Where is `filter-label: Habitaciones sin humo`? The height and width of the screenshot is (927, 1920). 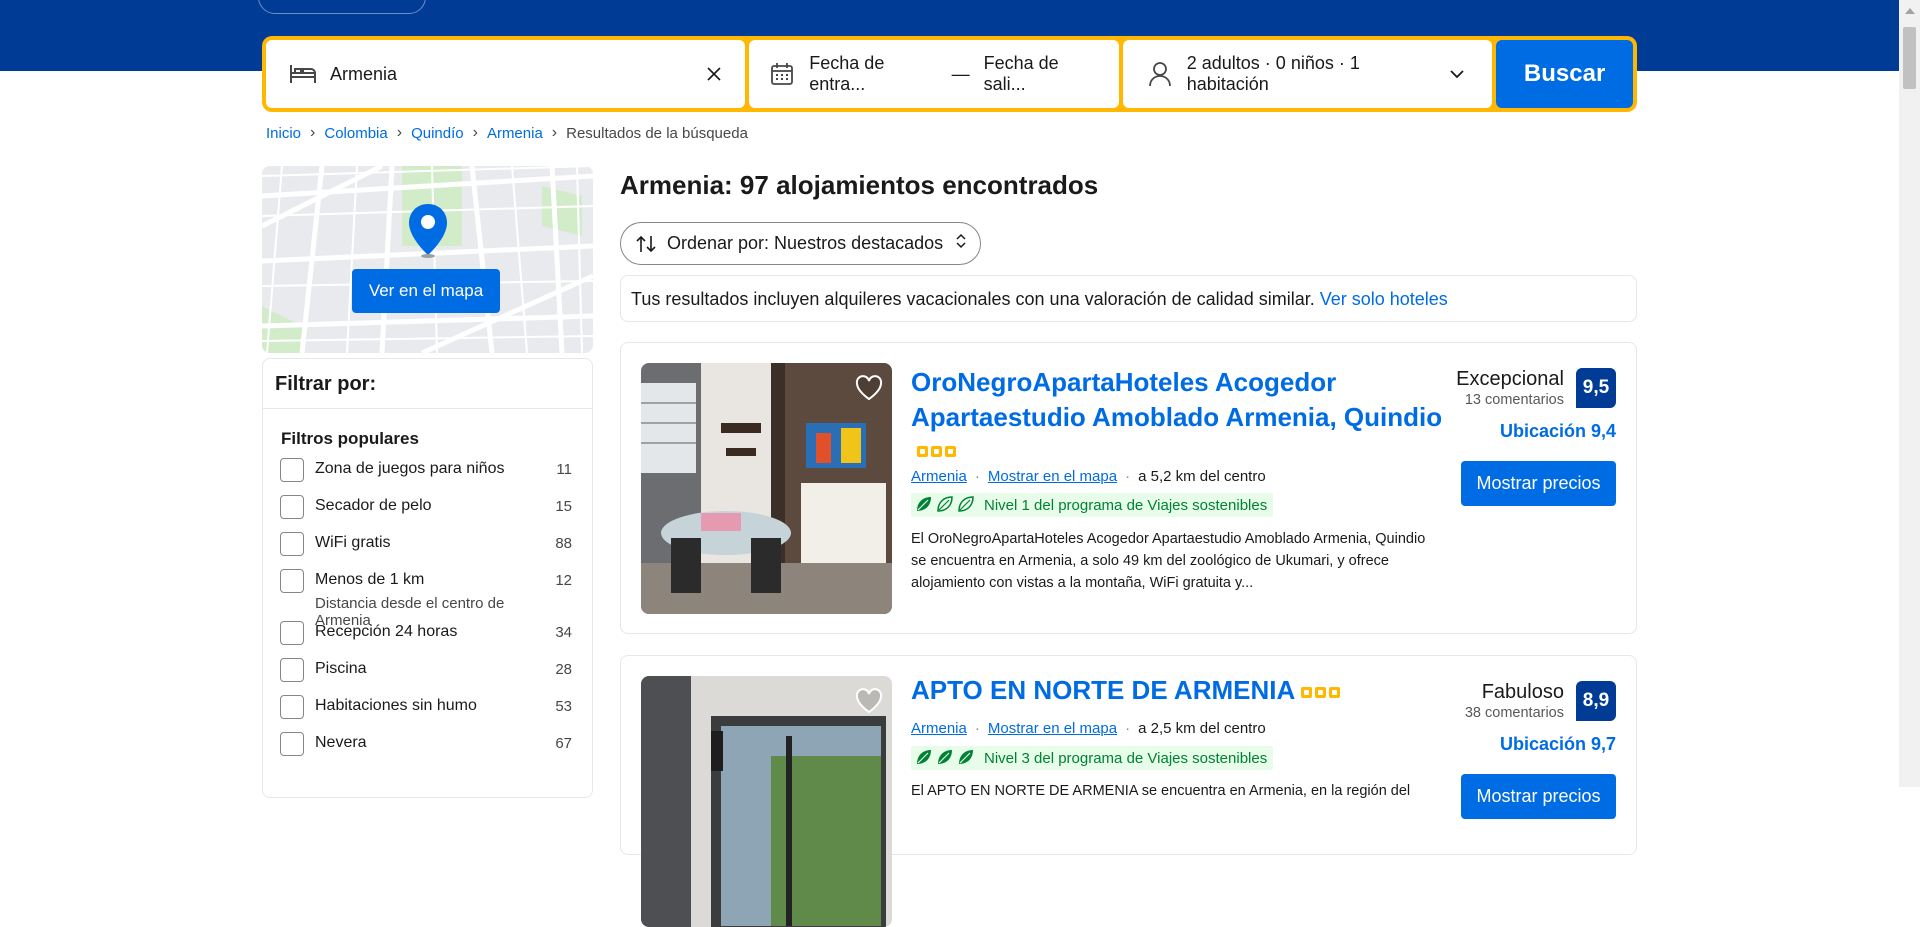
filter-label: Habitaciones sin humo is located at coordinates (396, 705).